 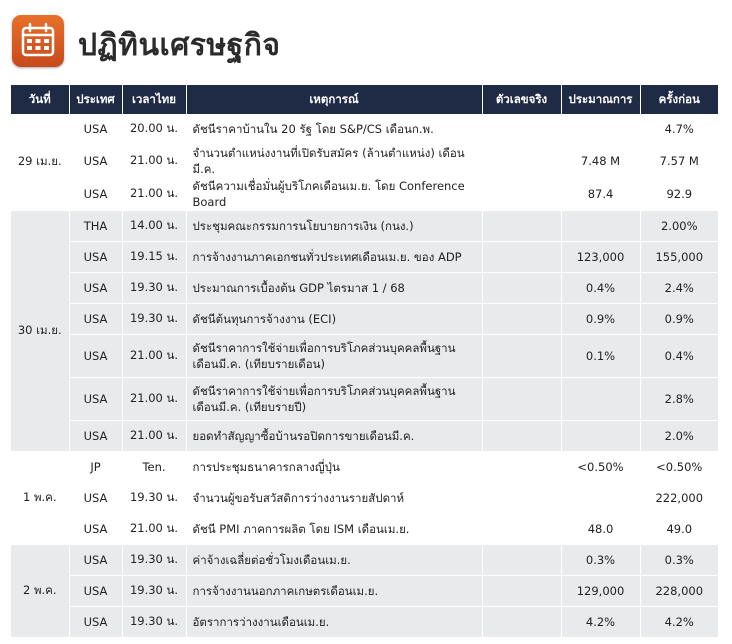 I want to click on event-cell: การประชุมธนาคารกลางญี่ปุ่น, so click(x=334, y=467).